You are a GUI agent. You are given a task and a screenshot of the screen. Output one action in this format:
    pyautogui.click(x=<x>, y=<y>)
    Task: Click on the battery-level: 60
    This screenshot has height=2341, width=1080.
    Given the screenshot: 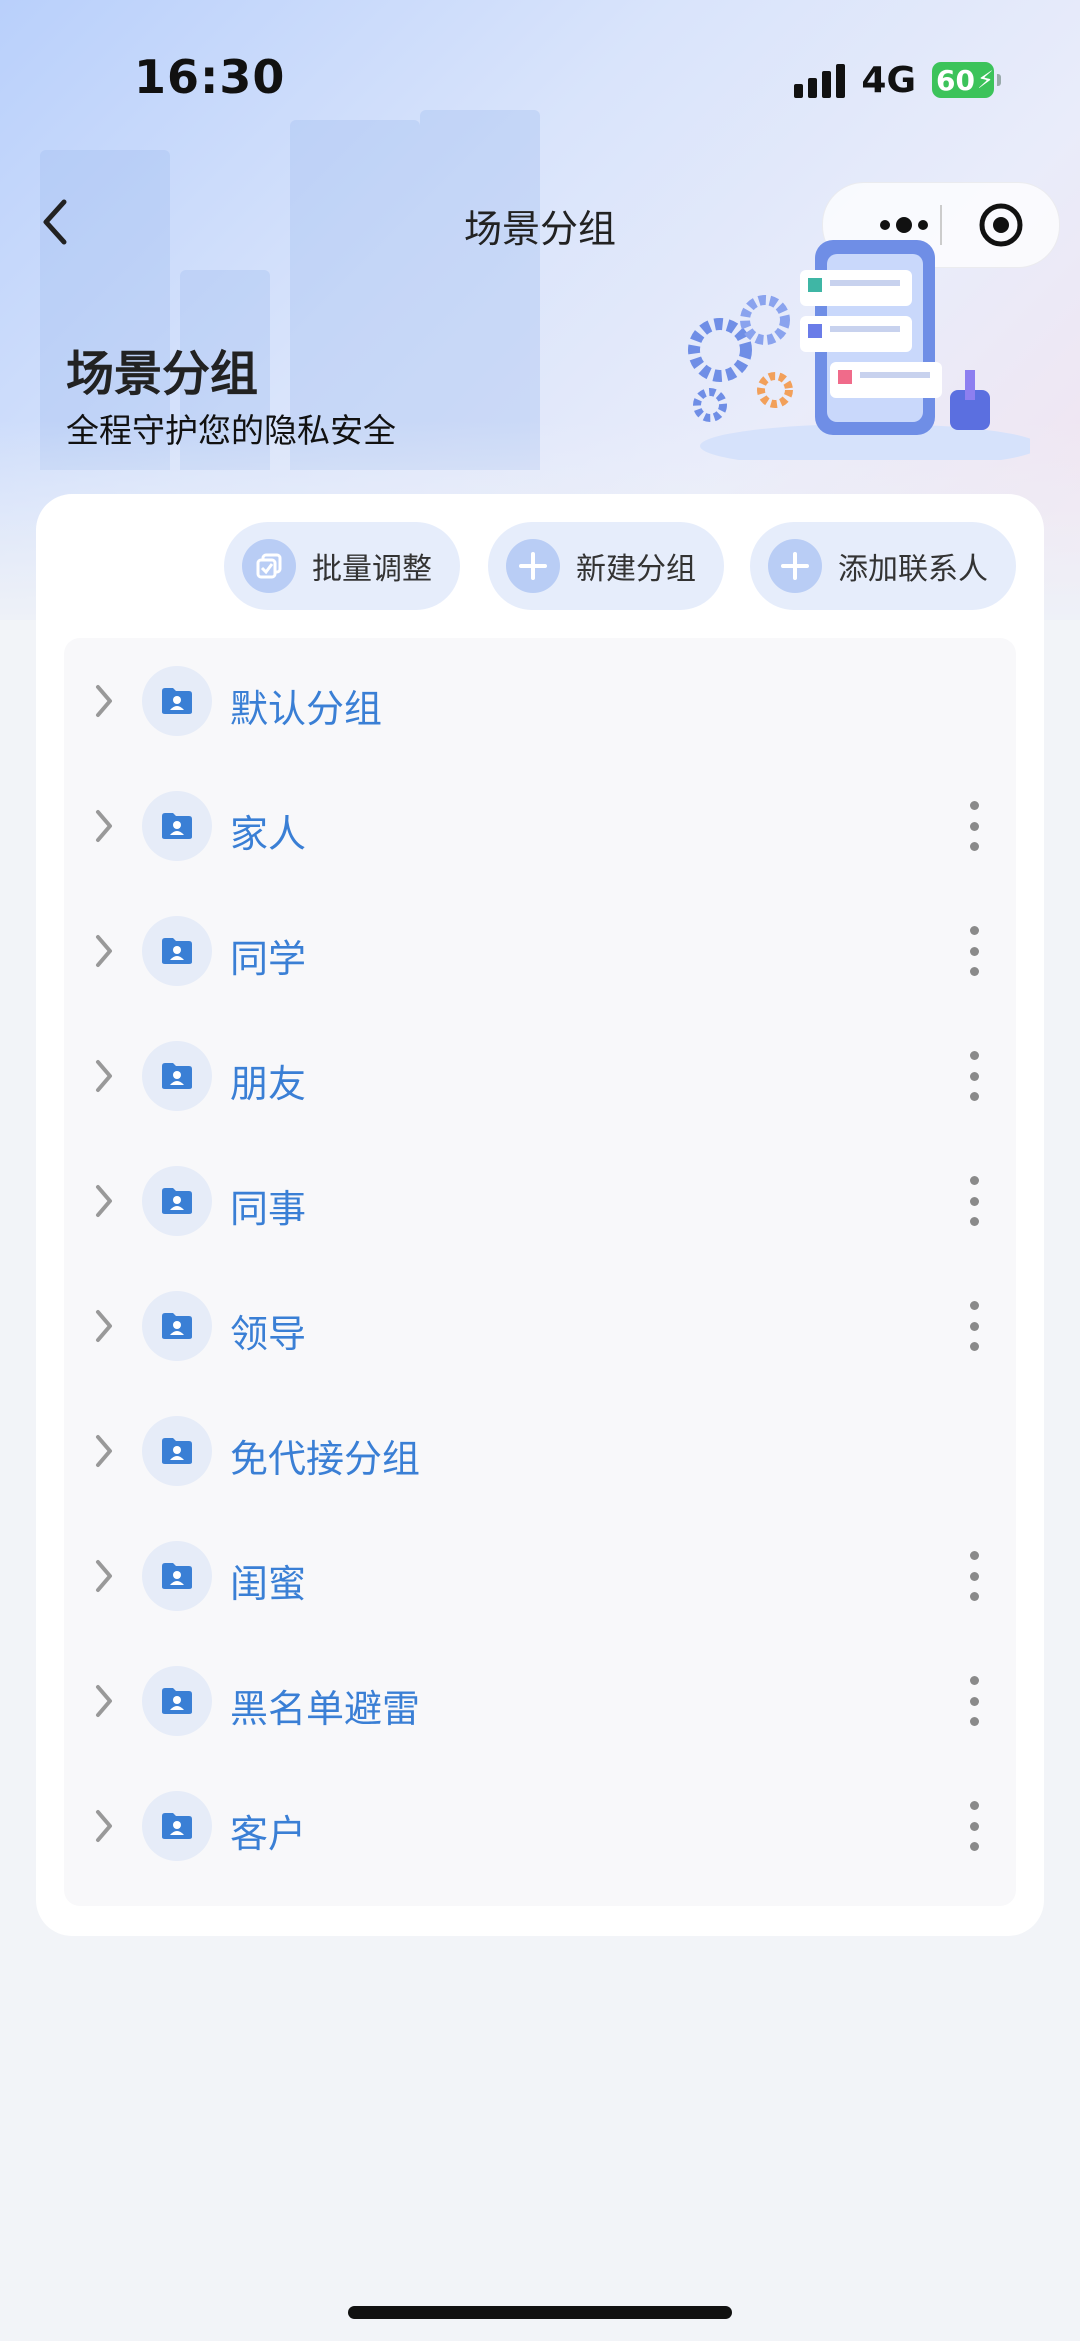 What is the action you would take?
    pyautogui.click(x=955, y=80)
    